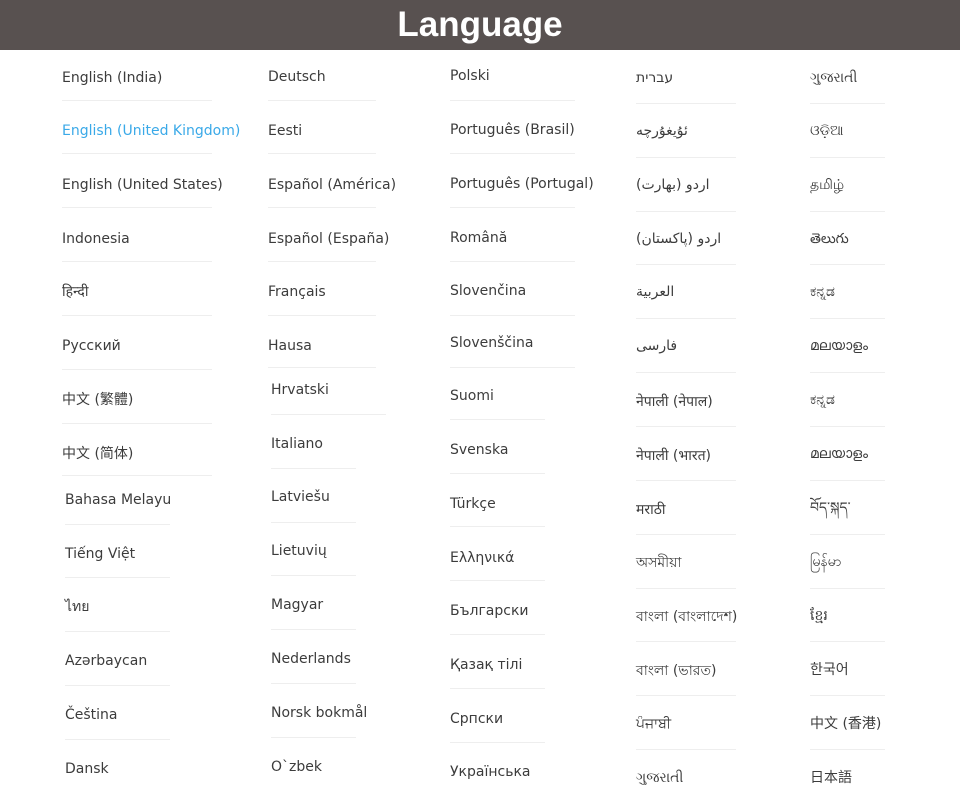 This screenshot has width=960, height=800. I want to click on language-option-label: English (United Kingdom), so click(151, 131).